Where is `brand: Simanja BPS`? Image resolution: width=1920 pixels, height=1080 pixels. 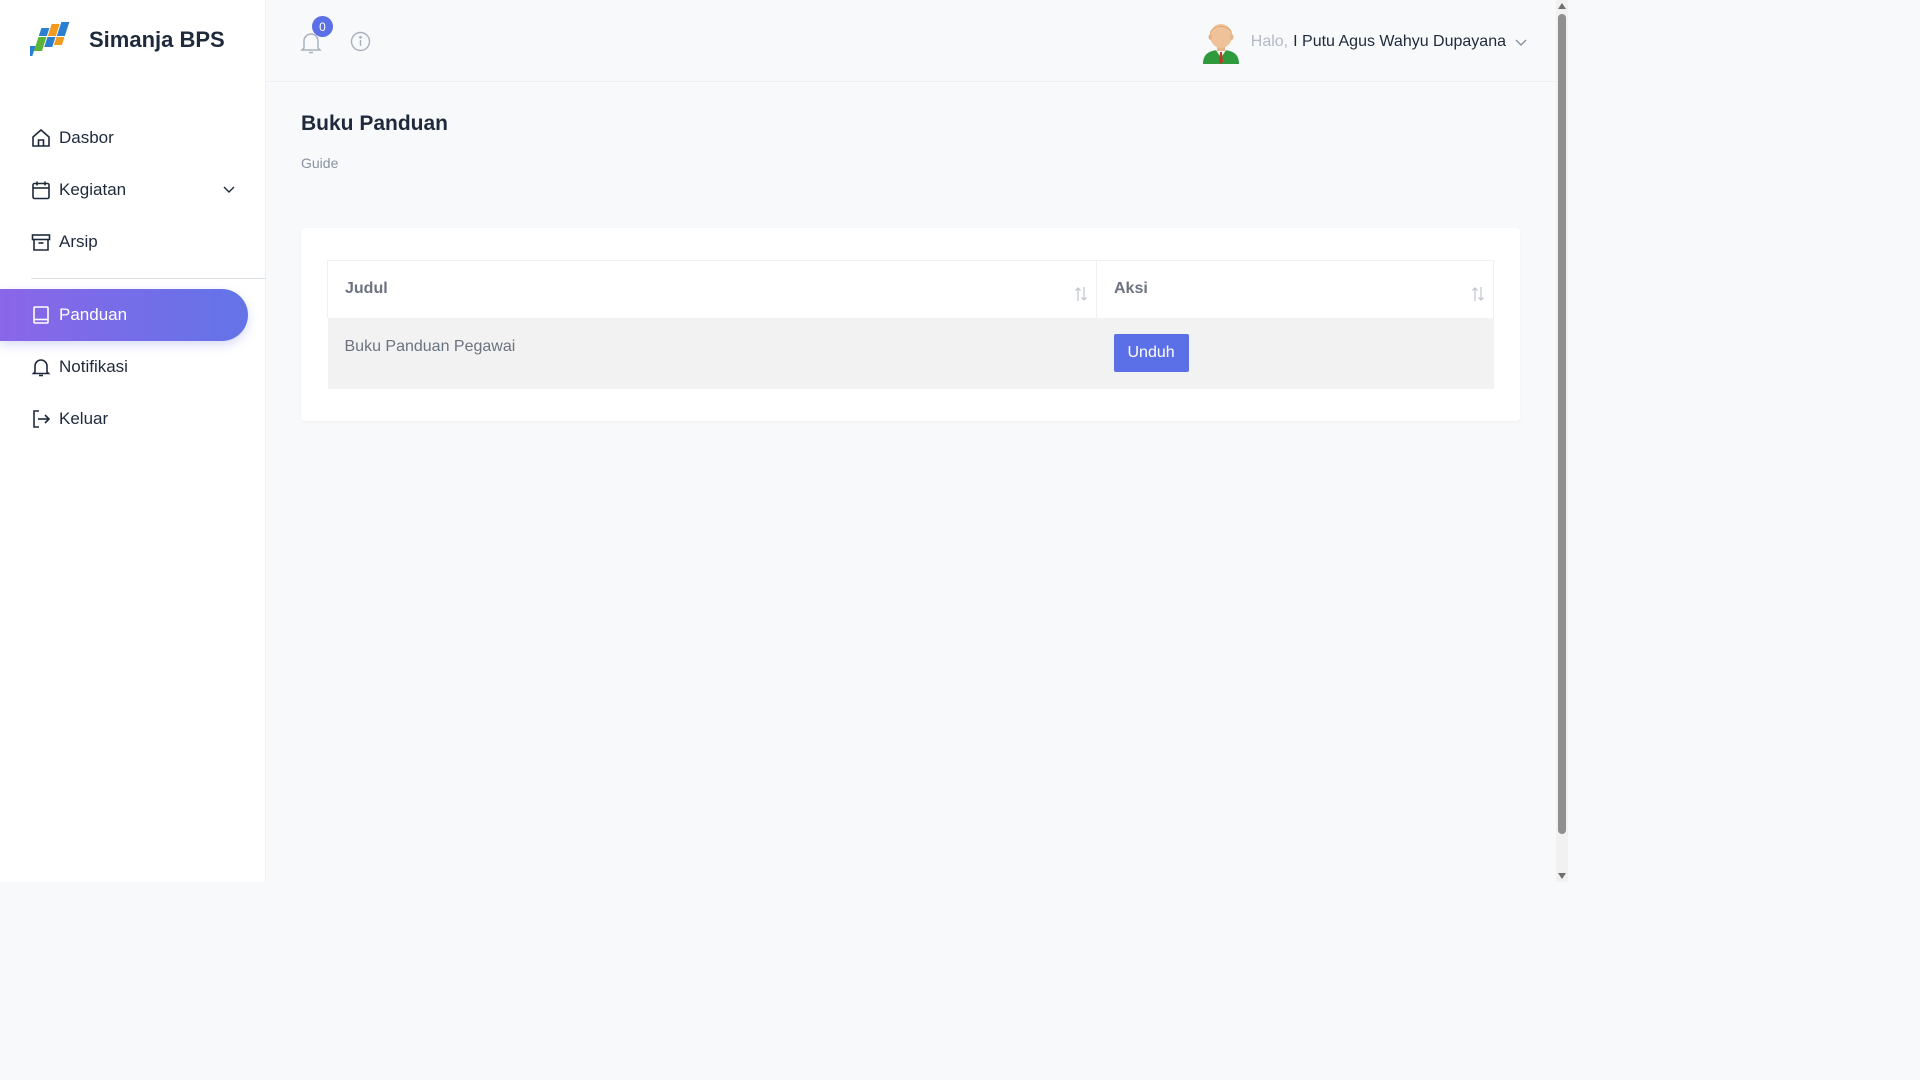
brand: Simanja BPS is located at coordinates (127, 40).